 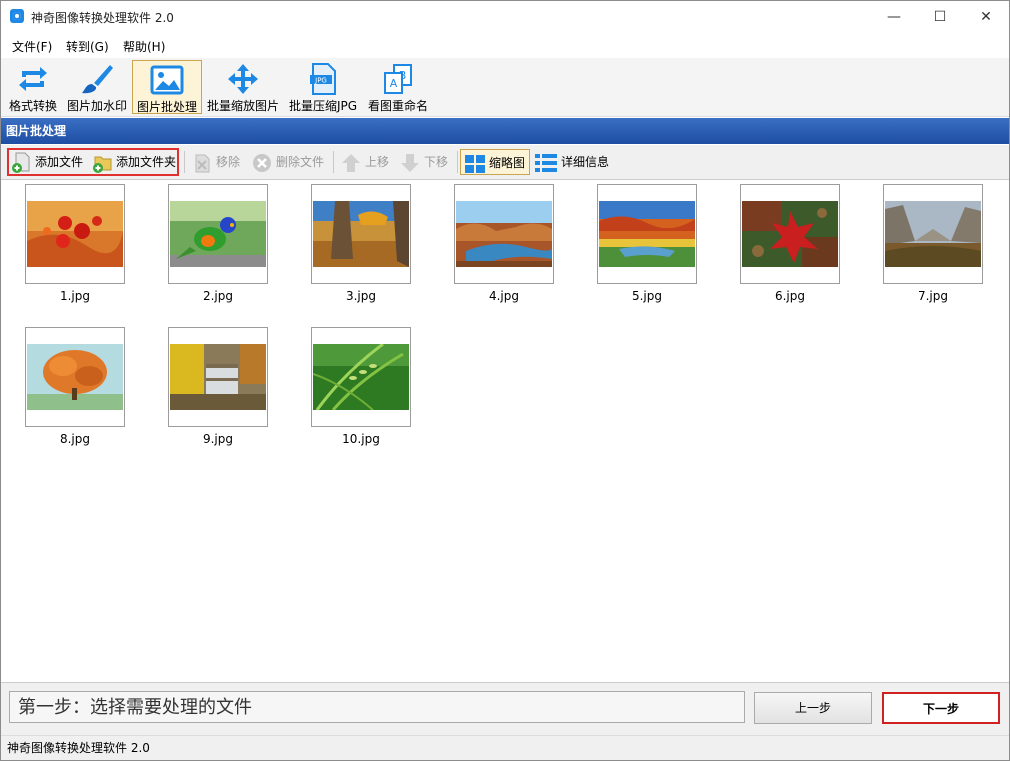 I want to click on app-logo-icon, so click(x=17, y=16).